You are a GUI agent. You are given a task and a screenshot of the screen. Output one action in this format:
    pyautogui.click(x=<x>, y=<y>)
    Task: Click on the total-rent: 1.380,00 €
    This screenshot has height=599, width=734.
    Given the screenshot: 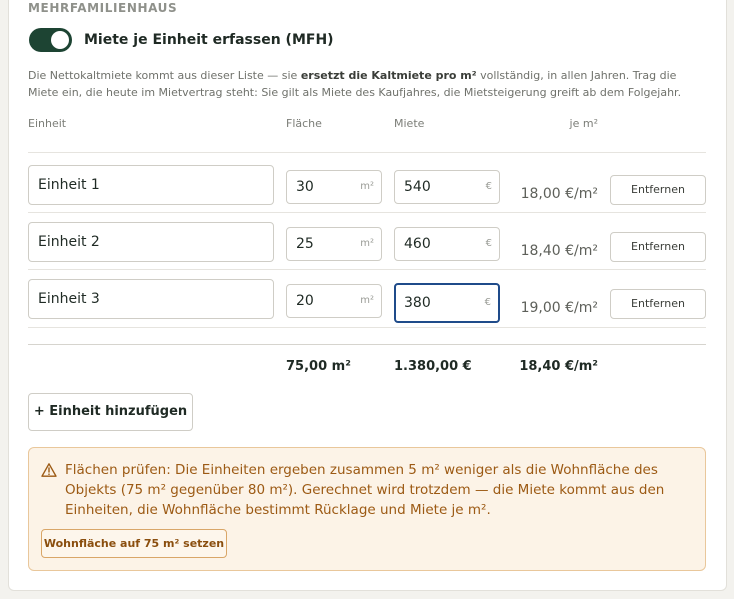 What is the action you would take?
    pyautogui.click(x=433, y=366)
    